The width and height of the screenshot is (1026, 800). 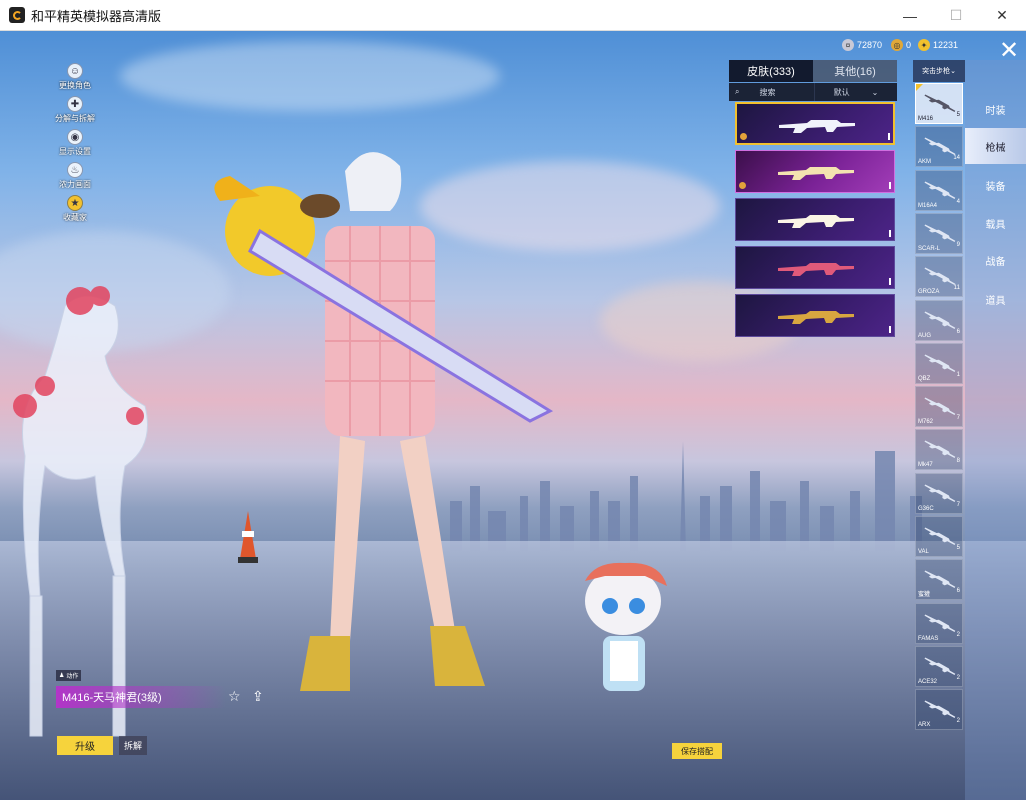 I want to click on favorite-star-icon: ☆, so click(x=234, y=696).